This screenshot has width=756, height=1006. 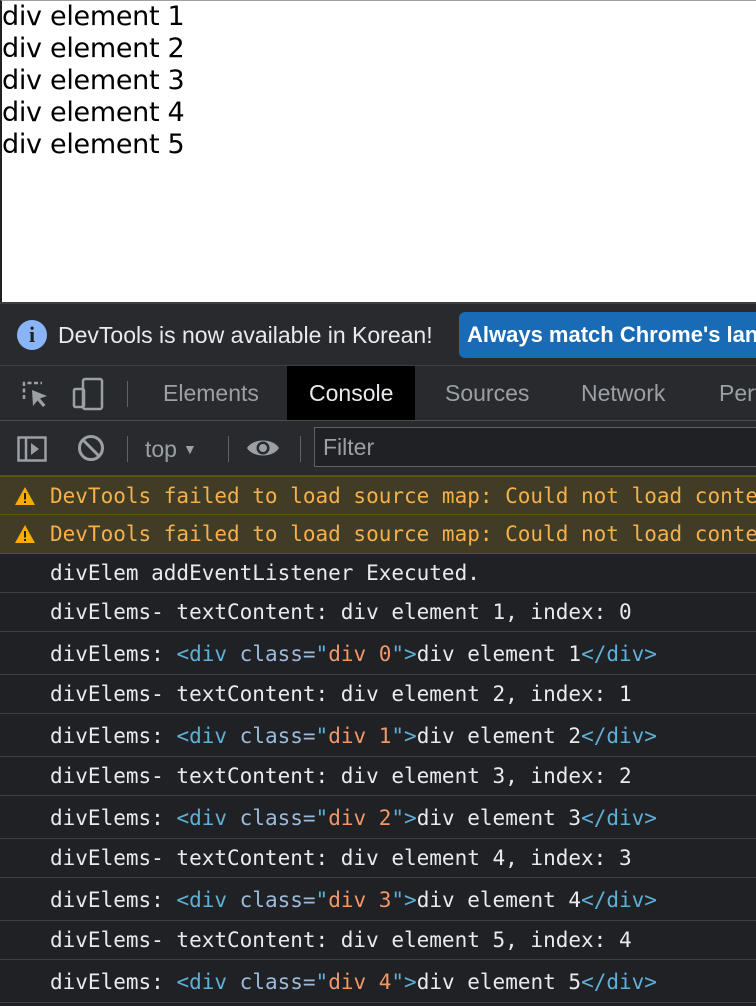 What do you see at coordinates (487, 393) in the screenshot?
I see `tab-sources: Sources` at bounding box center [487, 393].